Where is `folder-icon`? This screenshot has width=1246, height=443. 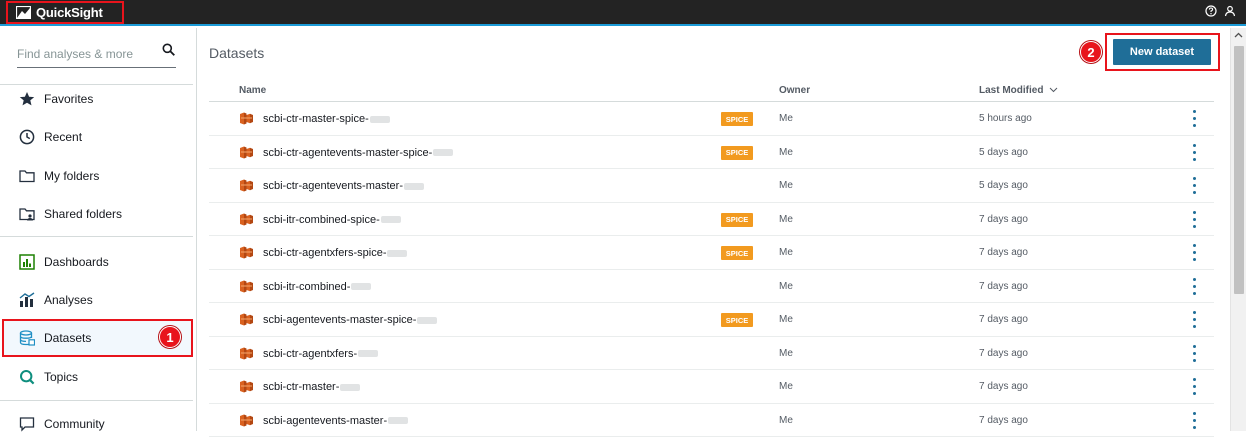 folder-icon is located at coordinates (27, 176).